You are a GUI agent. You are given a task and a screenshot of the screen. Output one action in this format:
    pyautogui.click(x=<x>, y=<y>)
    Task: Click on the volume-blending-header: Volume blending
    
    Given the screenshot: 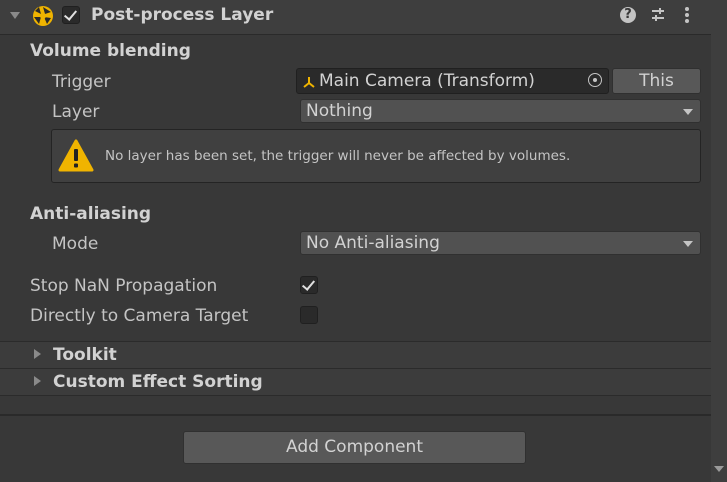 What is the action you would take?
    pyautogui.click(x=110, y=51)
    